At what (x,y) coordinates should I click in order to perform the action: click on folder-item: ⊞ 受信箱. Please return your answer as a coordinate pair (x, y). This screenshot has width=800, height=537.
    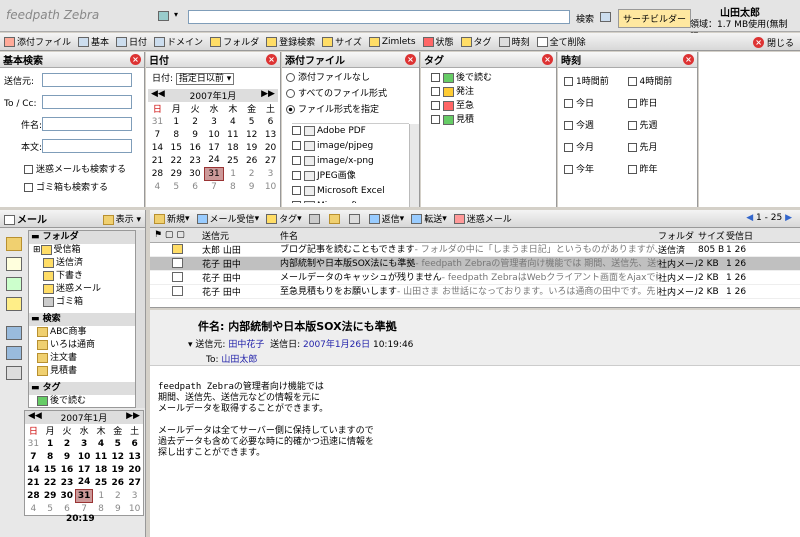
    Looking at the image, I should click on (82, 250).